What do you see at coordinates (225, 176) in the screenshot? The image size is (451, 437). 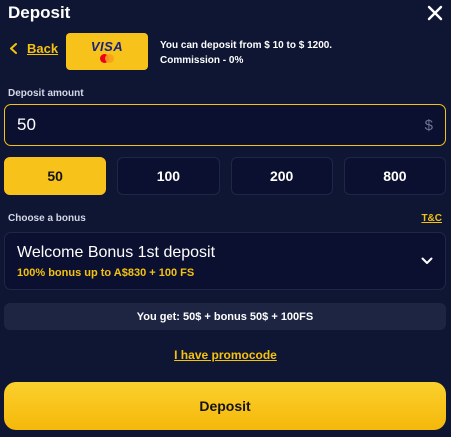 I see `amount-presets: 50 100 200 800` at bounding box center [225, 176].